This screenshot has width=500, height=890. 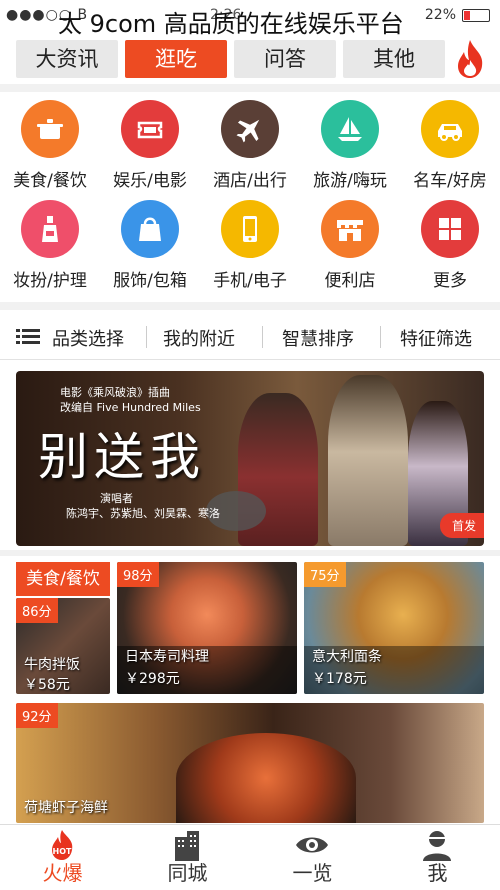 I want to click on category-hotel: 酒店/出行, so click(x=250, y=144).